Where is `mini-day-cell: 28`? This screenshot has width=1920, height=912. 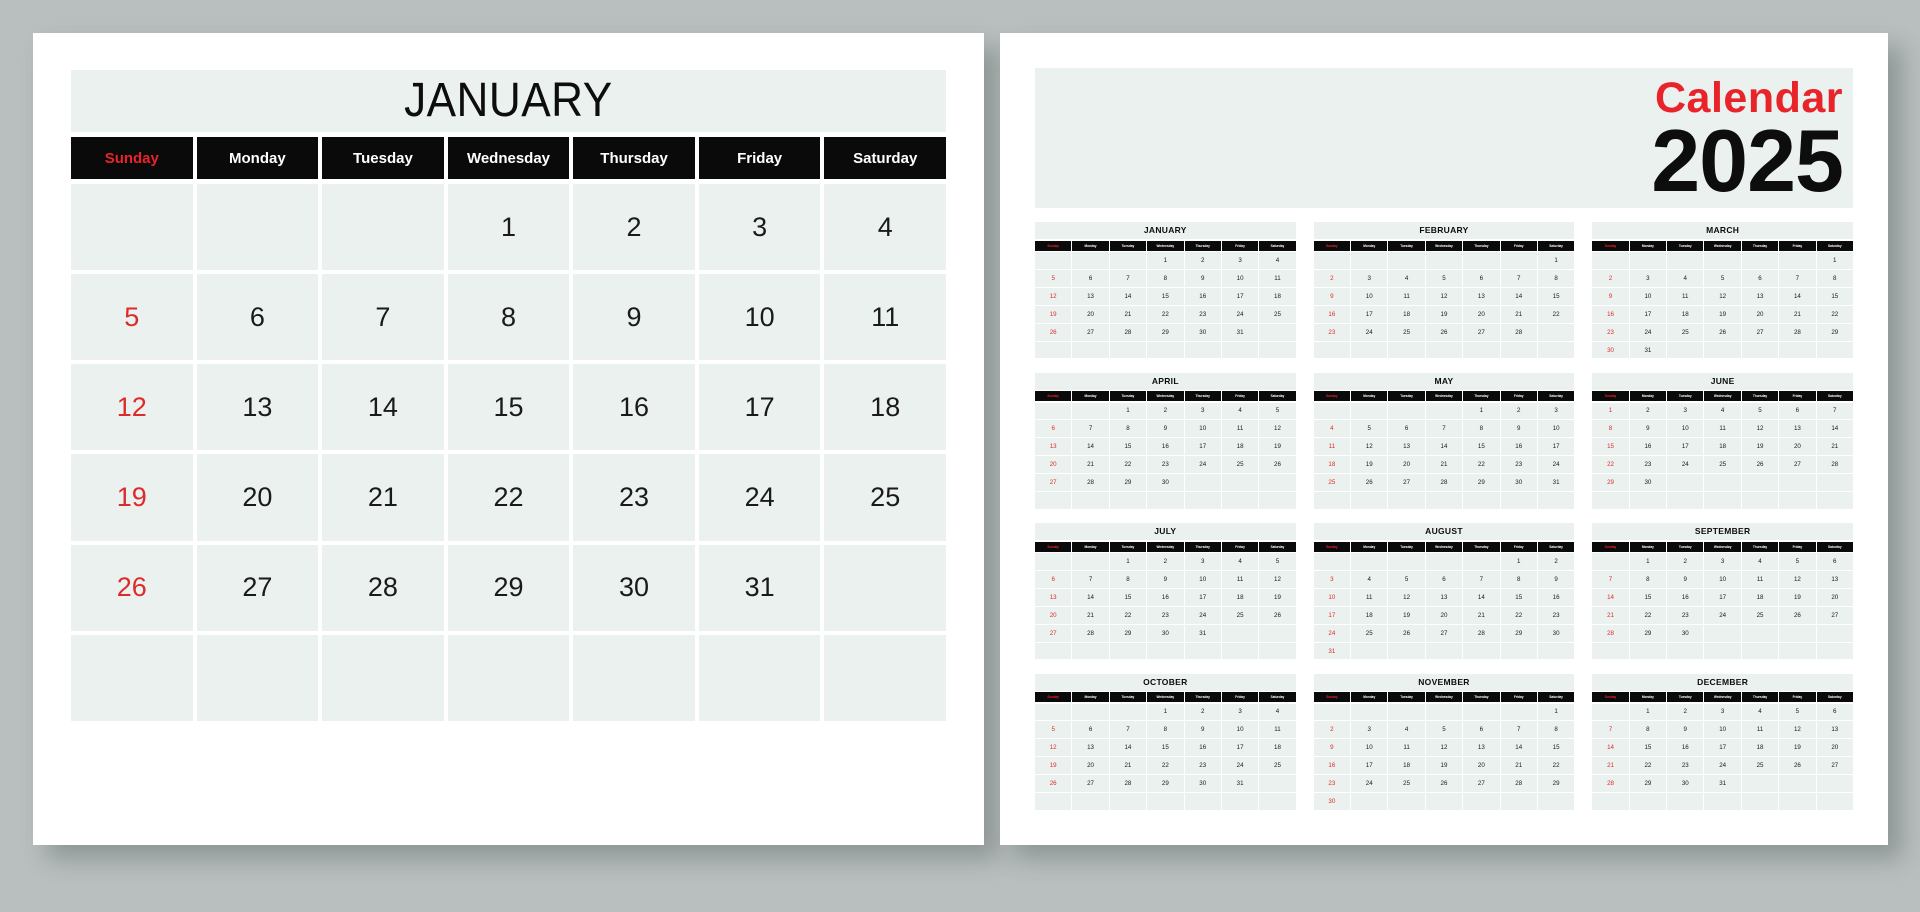
mini-day-cell: 28 is located at coordinates (1797, 332).